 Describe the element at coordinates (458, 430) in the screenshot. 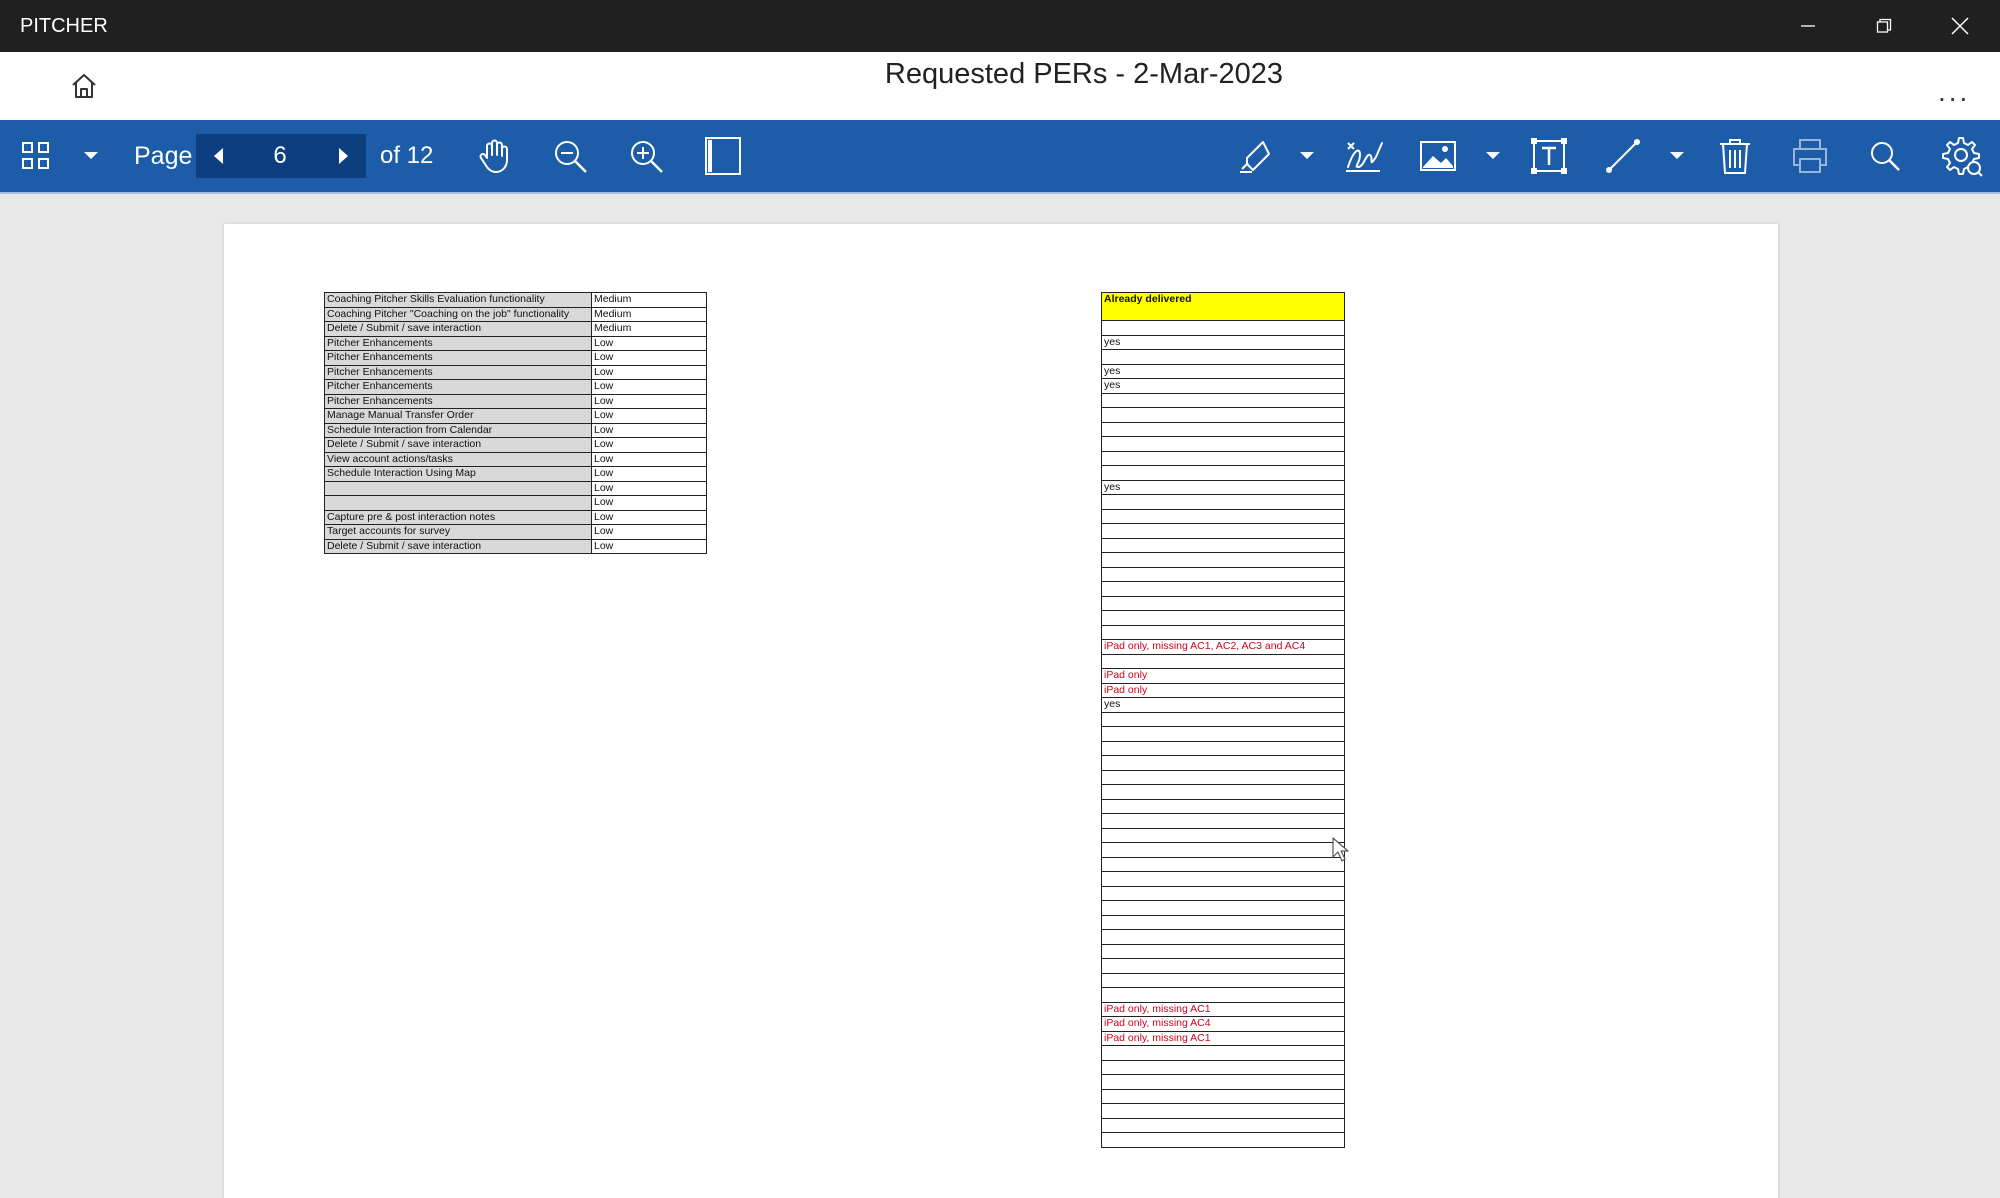

I see `requirement-name-cell: Schedule Interaction from Calendar` at that location.